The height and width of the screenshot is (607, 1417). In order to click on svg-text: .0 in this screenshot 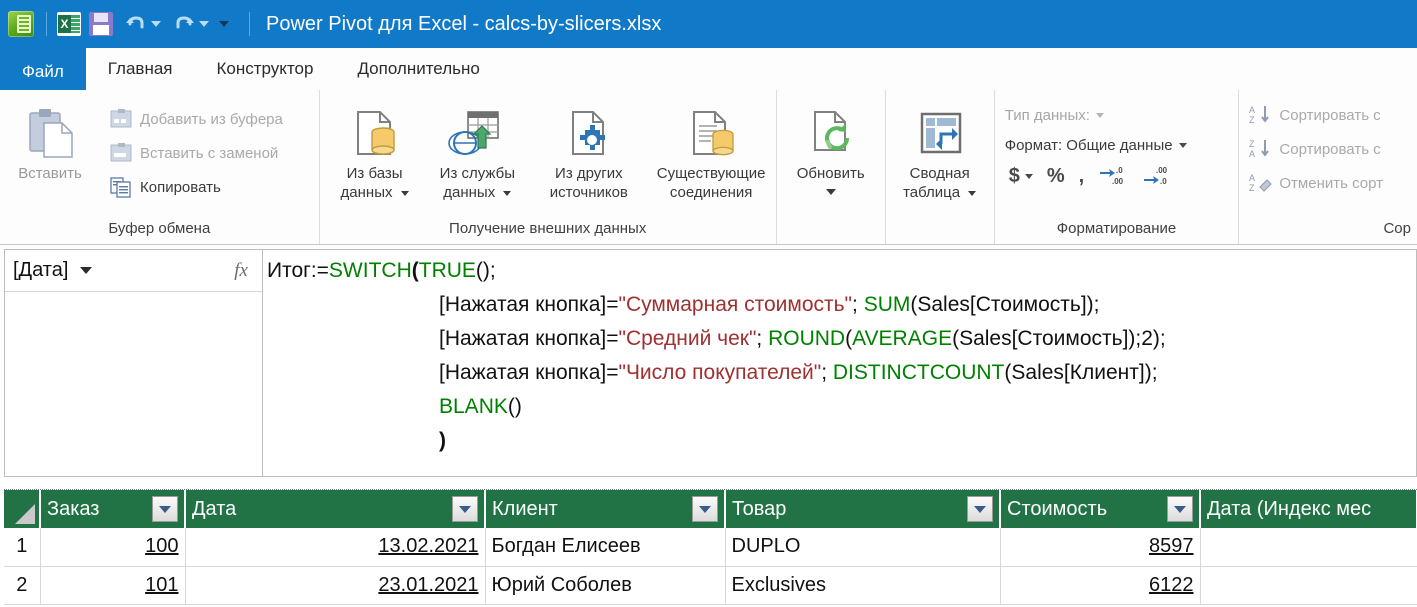, I will do `click(1163, 181)`.